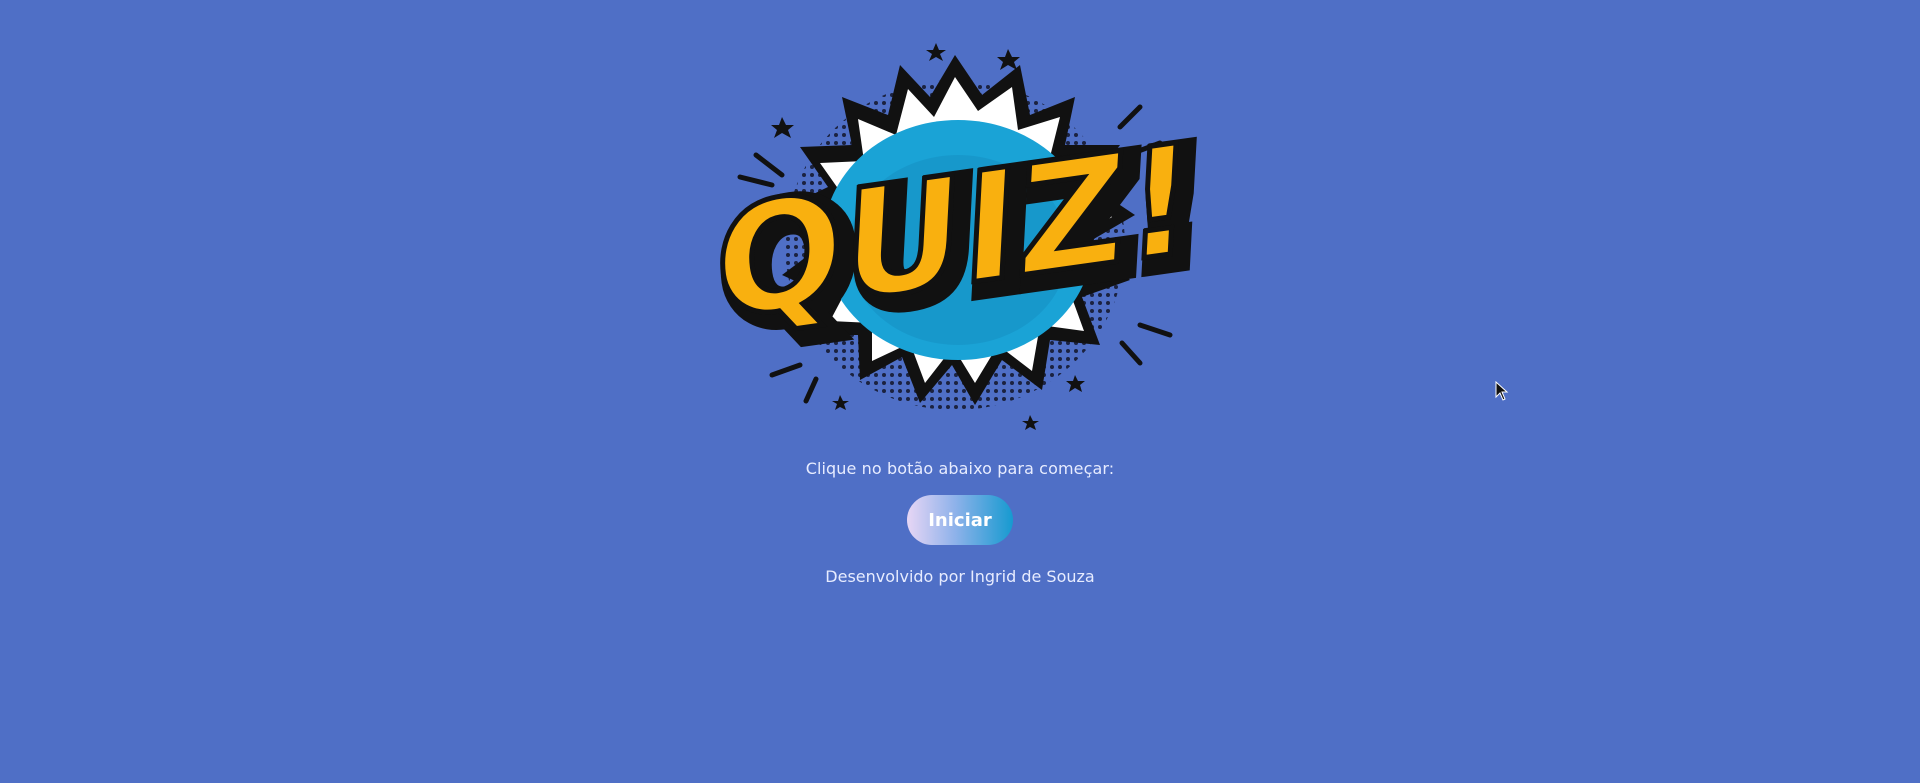 This screenshot has width=1920, height=783. I want to click on mouse-pointer-icon, so click(1502, 391).